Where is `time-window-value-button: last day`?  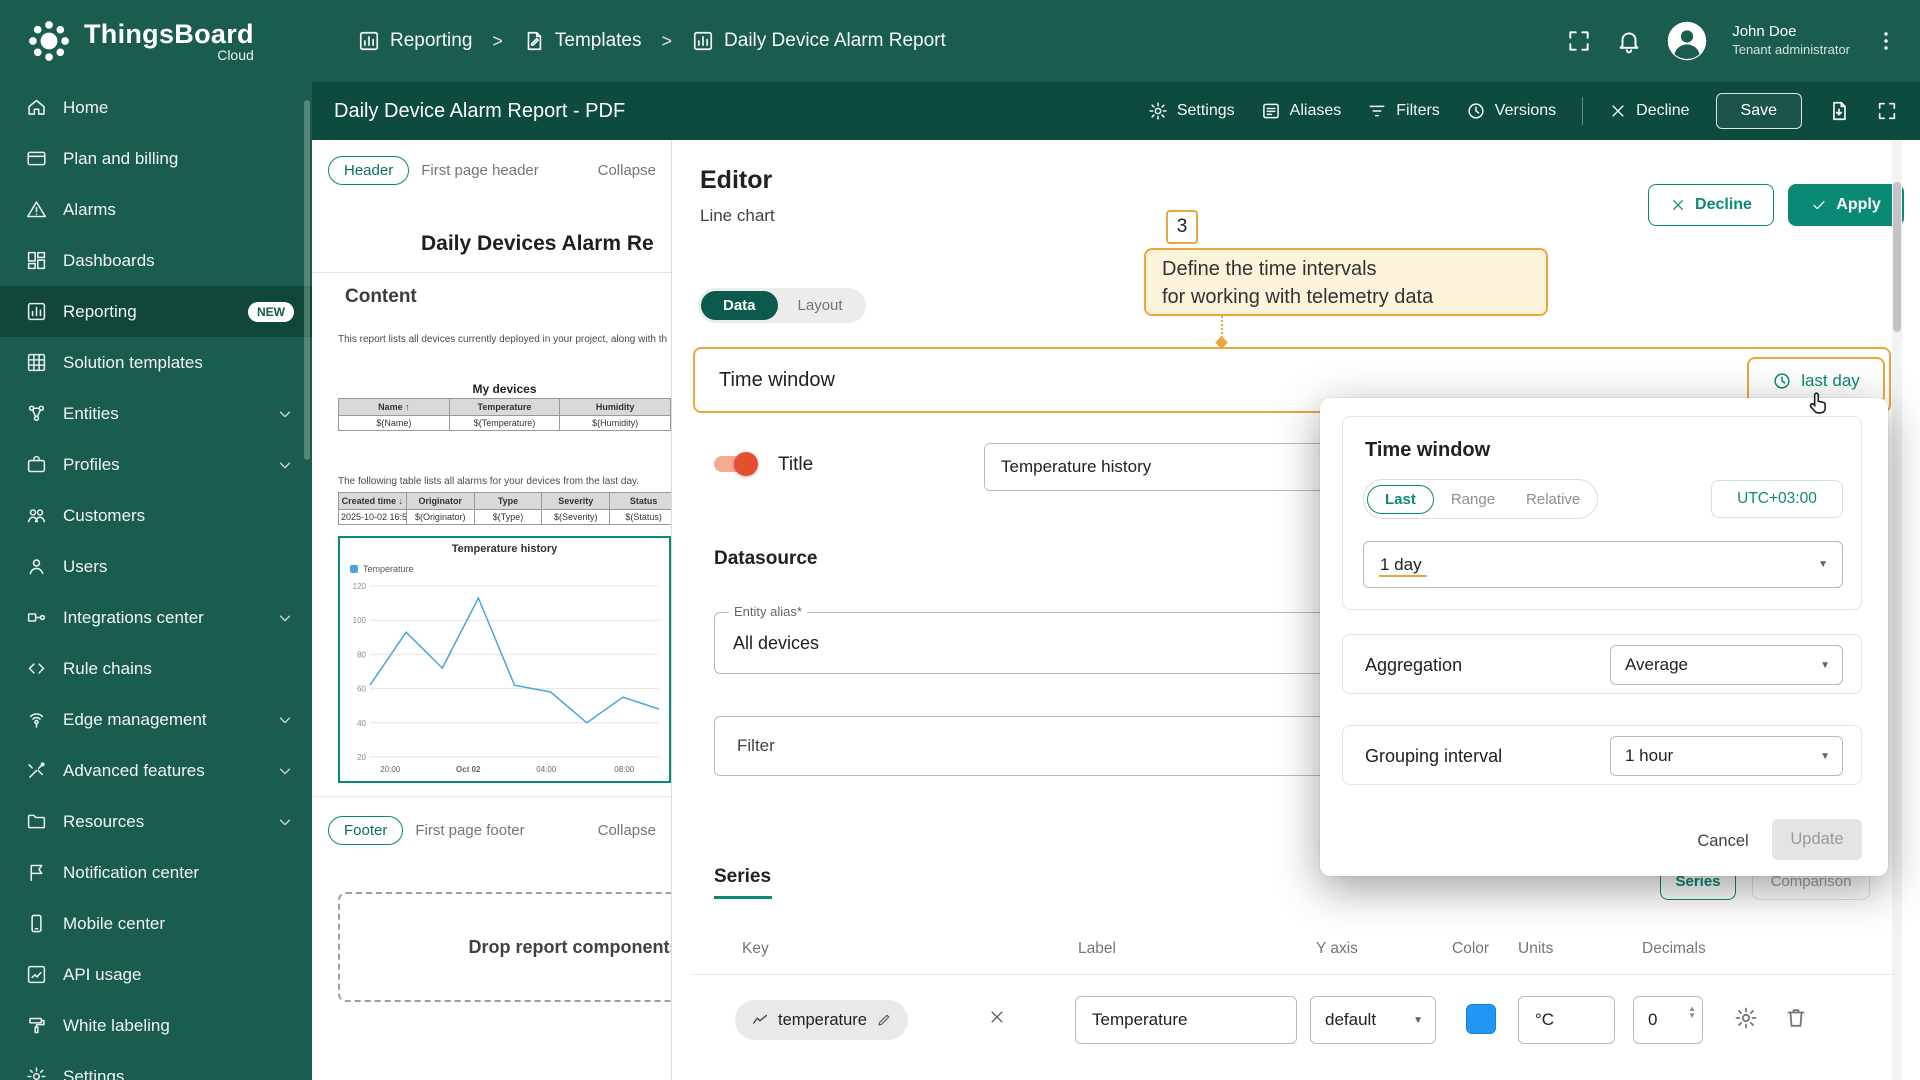
time-window-value-button: last day is located at coordinates (1816, 380).